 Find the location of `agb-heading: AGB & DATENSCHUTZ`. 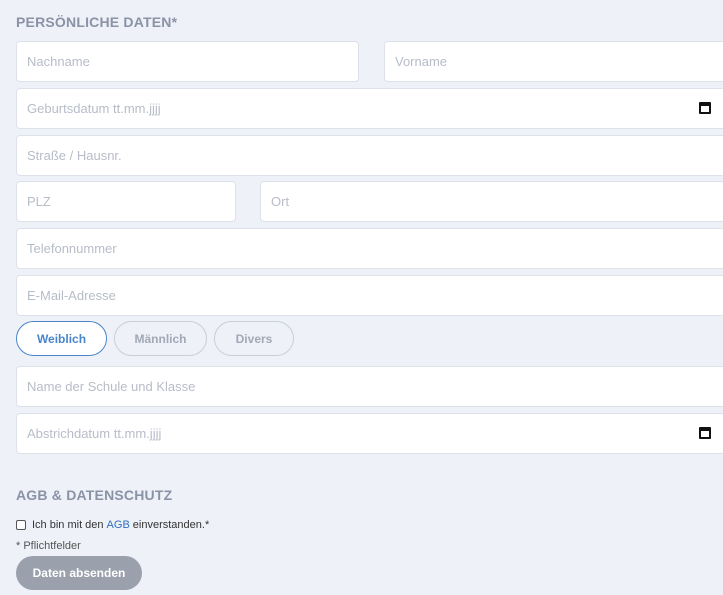

agb-heading: AGB & DATENSCHUTZ is located at coordinates (94, 495).